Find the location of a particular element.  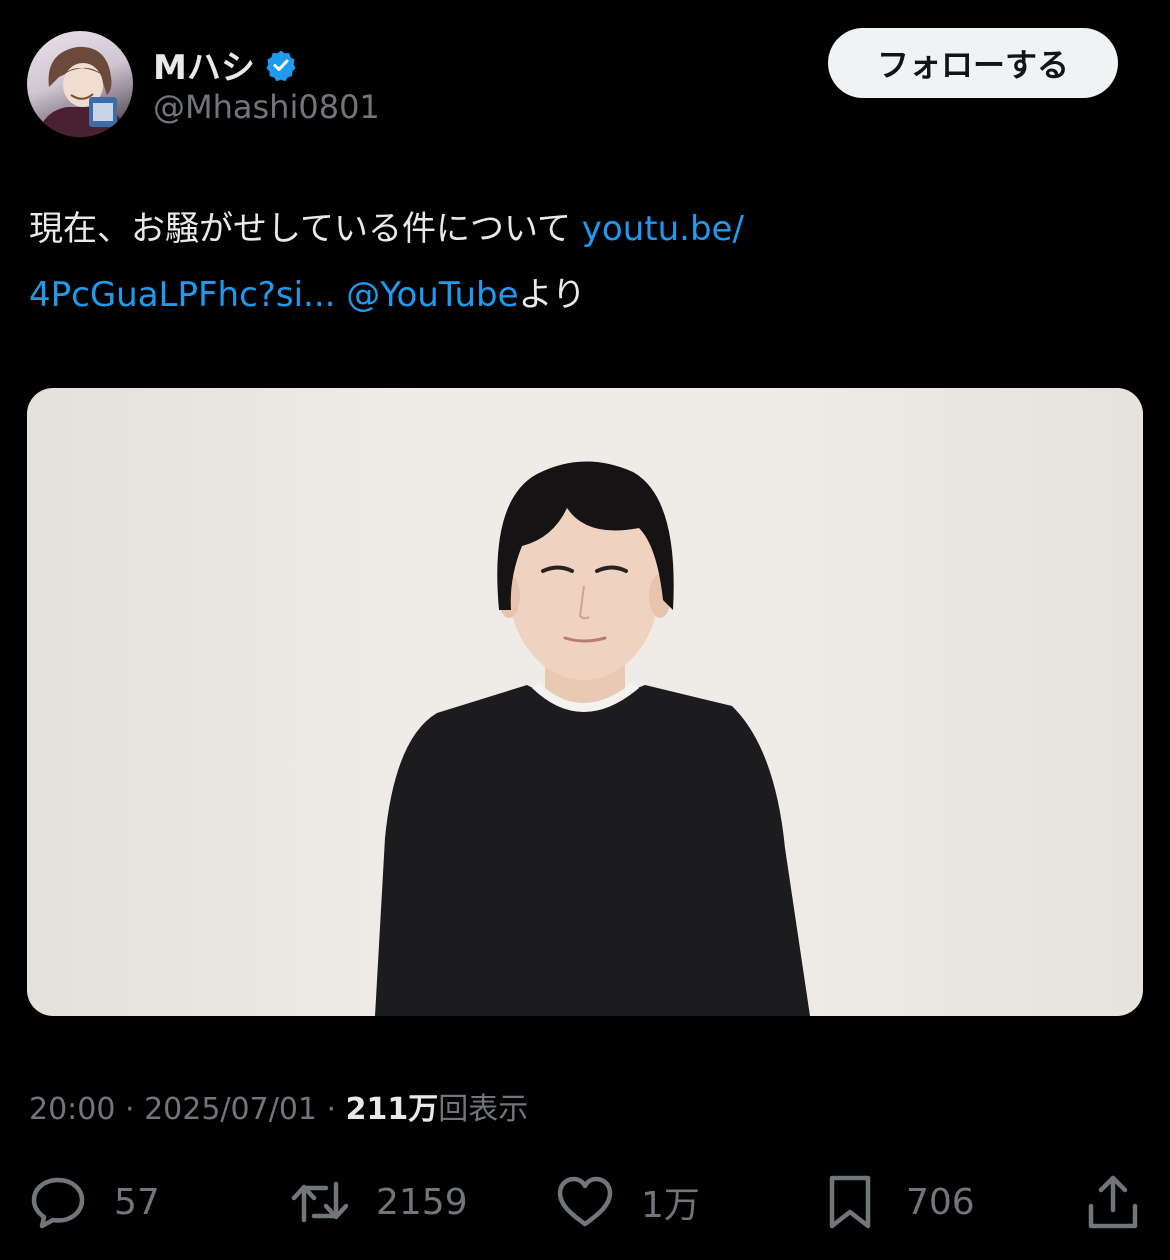

tweet-time: 20:00 is located at coordinates (72, 1109).